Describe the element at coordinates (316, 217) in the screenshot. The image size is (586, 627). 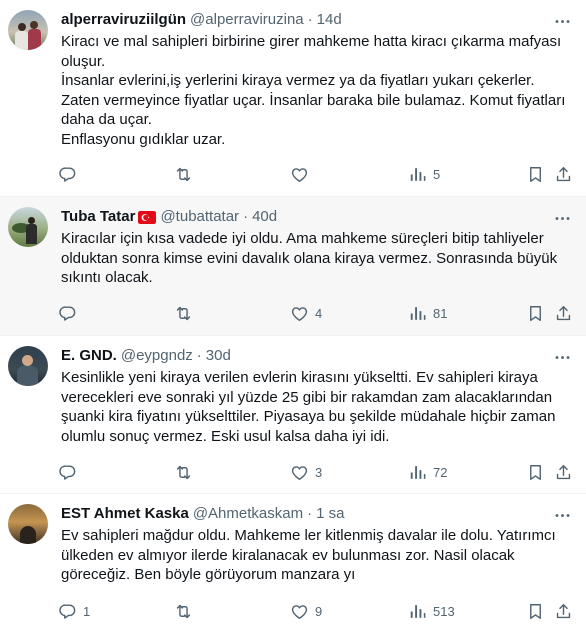
I see `tweet-header: Tuba Tatar @tubattatar · 40d` at that location.